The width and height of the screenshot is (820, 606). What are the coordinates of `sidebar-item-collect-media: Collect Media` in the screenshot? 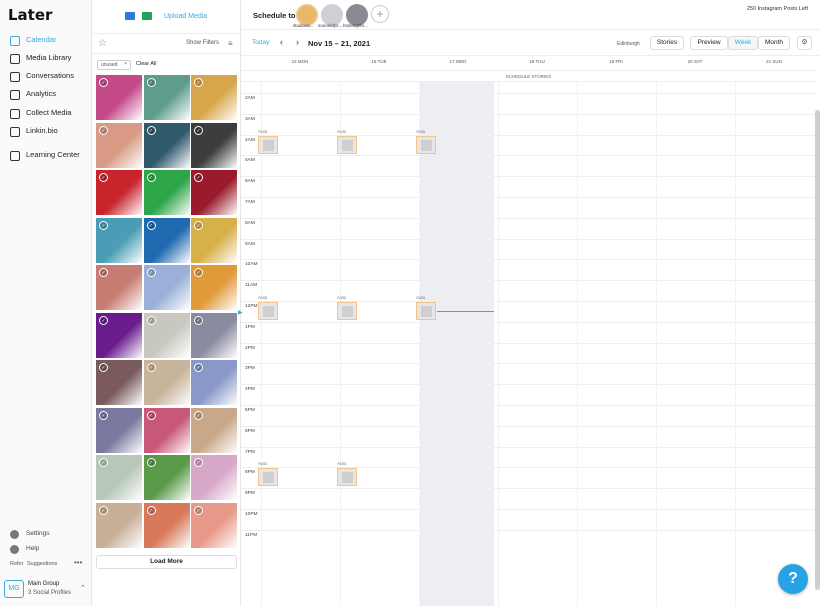 It's located at (46, 115).